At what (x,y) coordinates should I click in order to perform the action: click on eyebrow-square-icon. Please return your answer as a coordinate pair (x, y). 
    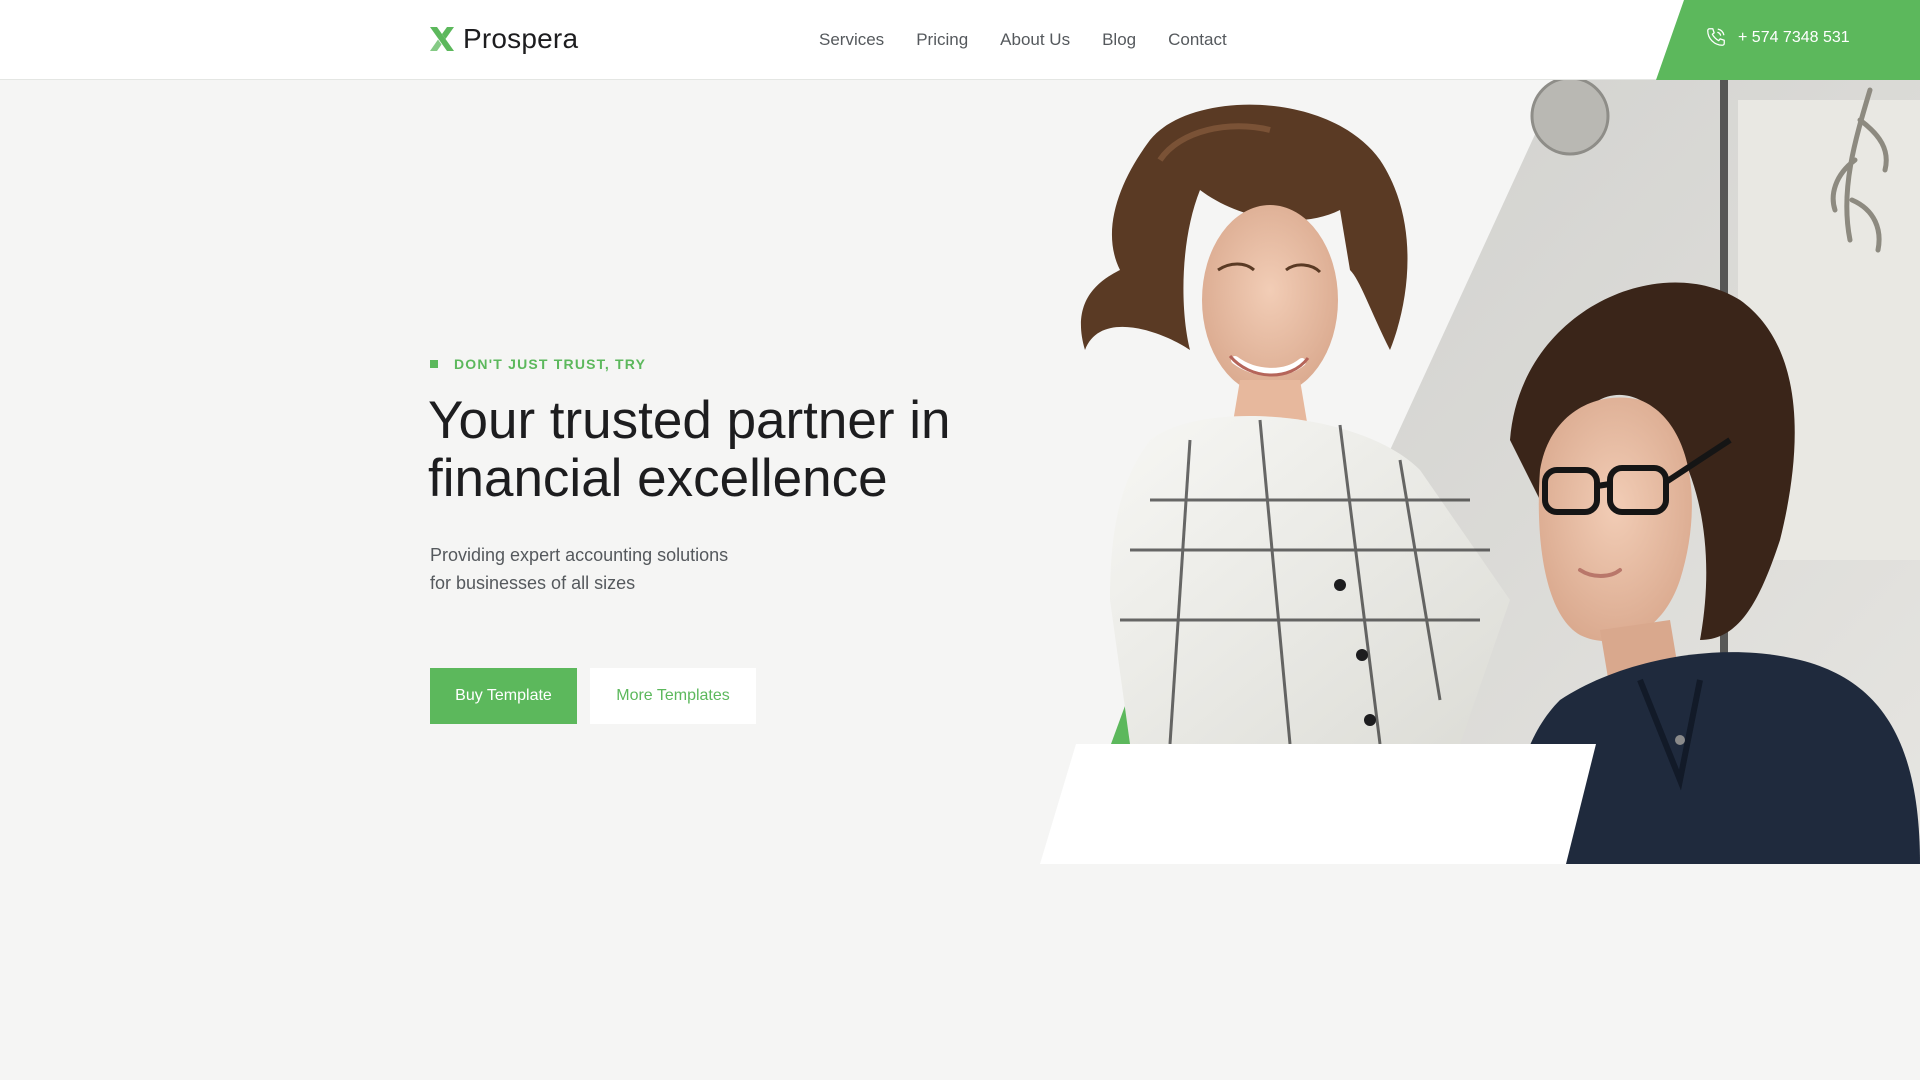
    Looking at the image, I should click on (434, 364).